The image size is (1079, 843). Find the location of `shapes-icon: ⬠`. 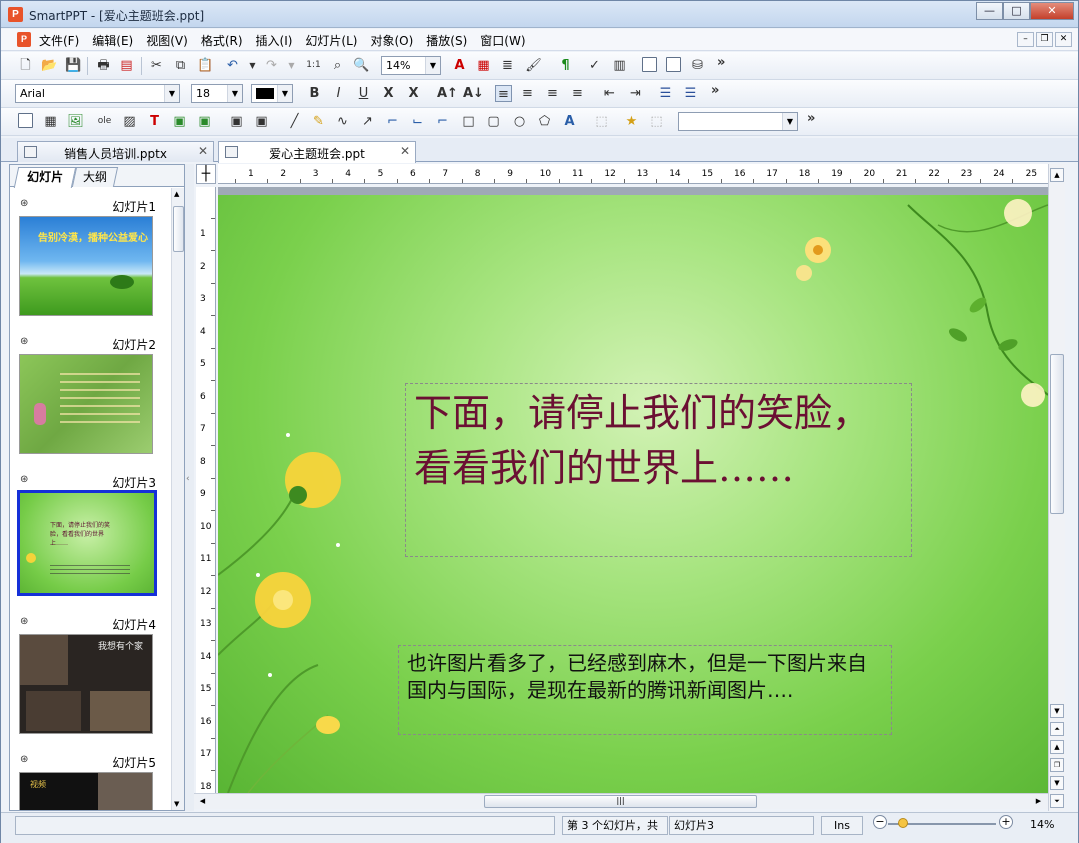

shapes-icon: ⬠ is located at coordinates (544, 121).